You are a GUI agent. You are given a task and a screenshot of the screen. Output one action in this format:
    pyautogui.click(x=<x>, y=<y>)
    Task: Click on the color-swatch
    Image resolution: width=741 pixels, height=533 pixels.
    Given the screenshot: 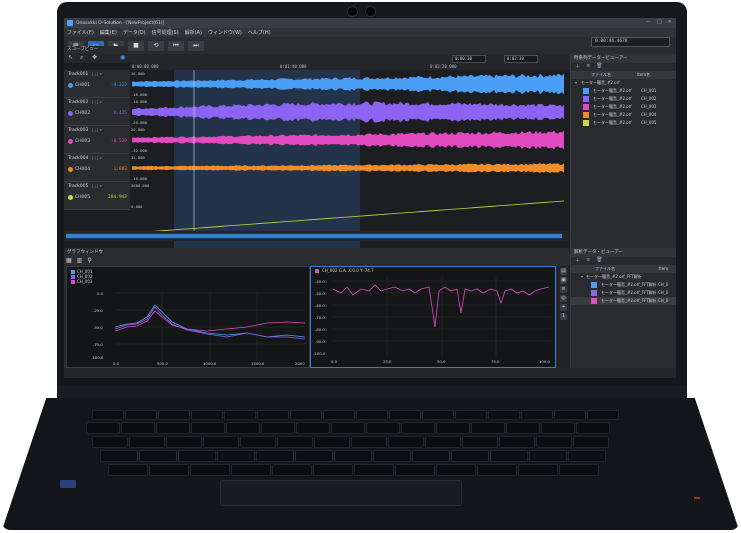 What is the action you would take?
    pyautogui.click(x=586, y=107)
    